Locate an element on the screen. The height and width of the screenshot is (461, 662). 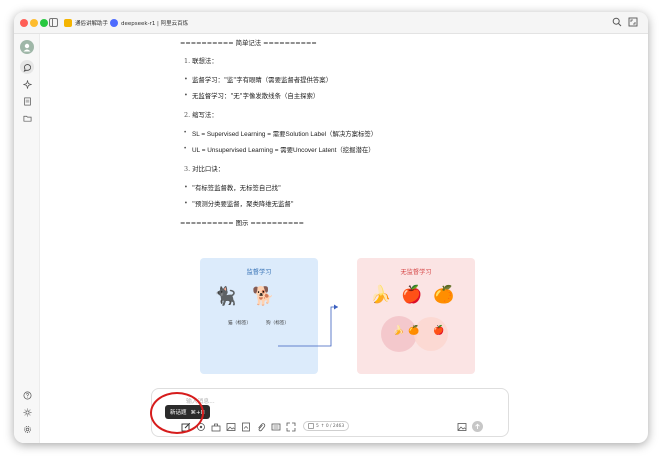
apple-icon: 🍎 is located at coordinates (412, 295).